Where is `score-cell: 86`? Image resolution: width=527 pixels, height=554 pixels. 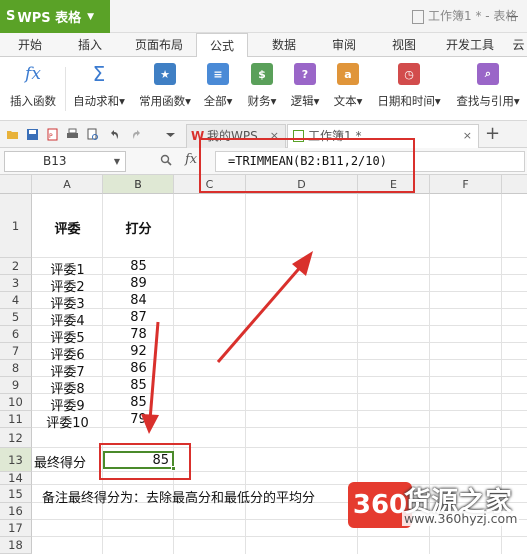 score-cell: 86 is located at coordinates (138, 368).